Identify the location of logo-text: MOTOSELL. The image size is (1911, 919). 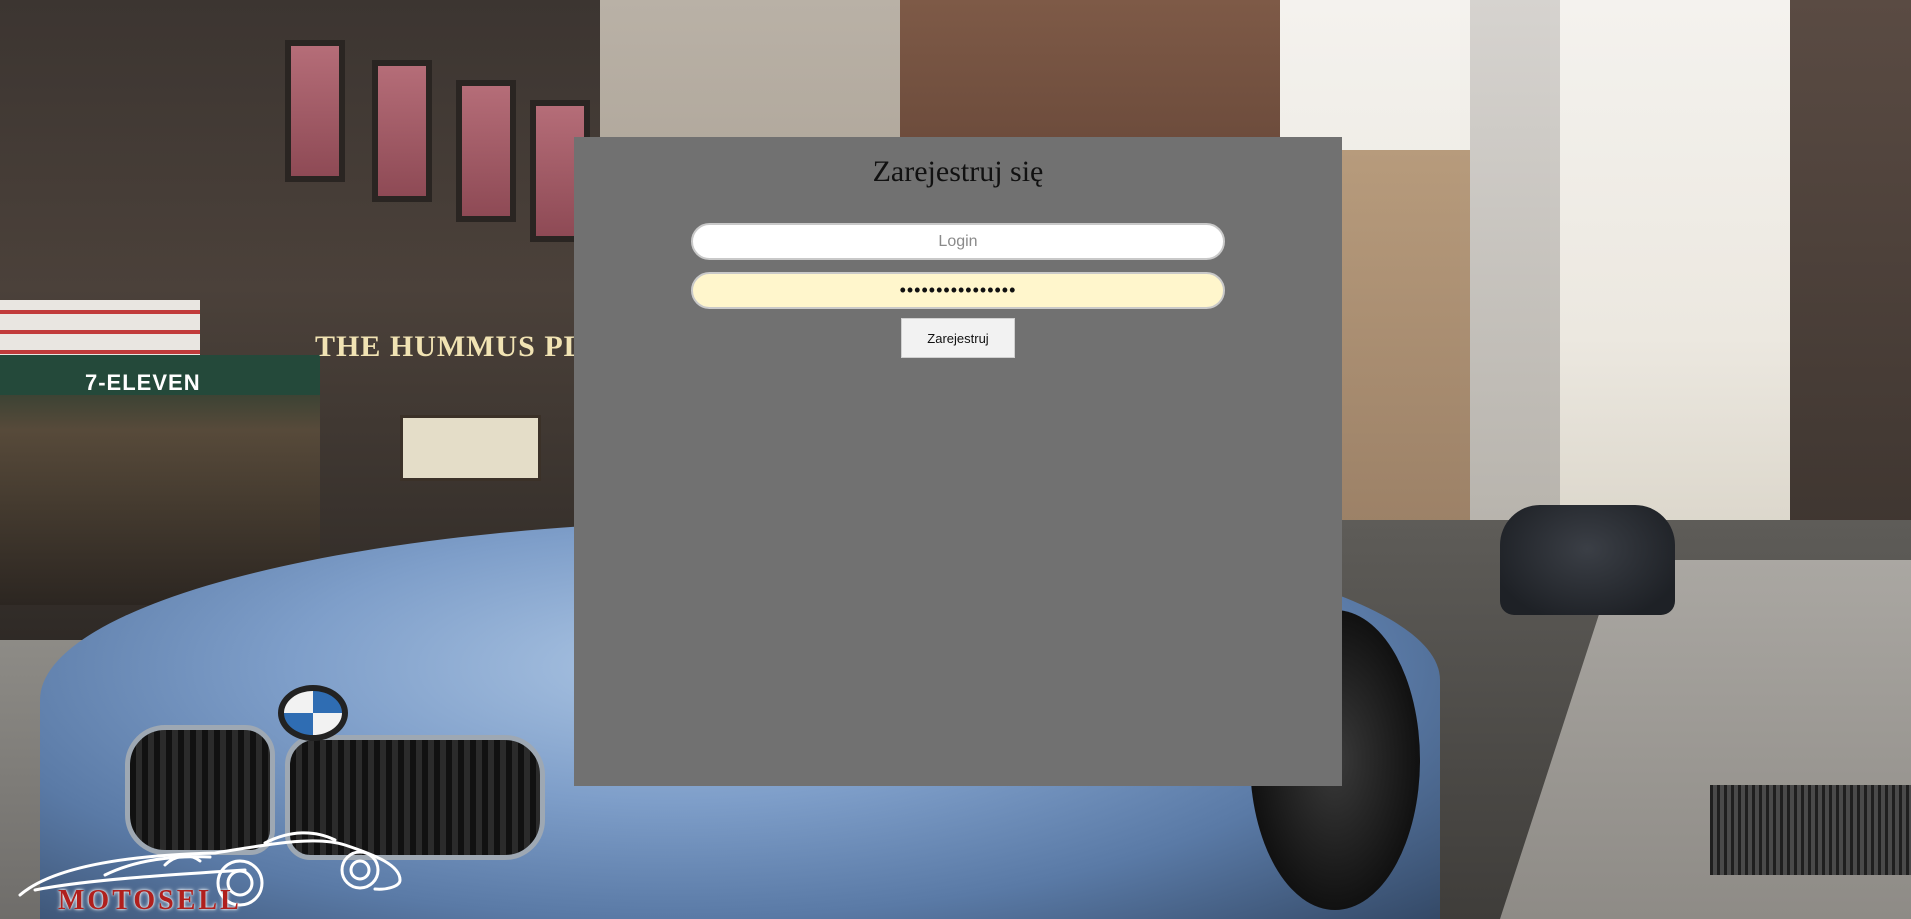
(150, 900).